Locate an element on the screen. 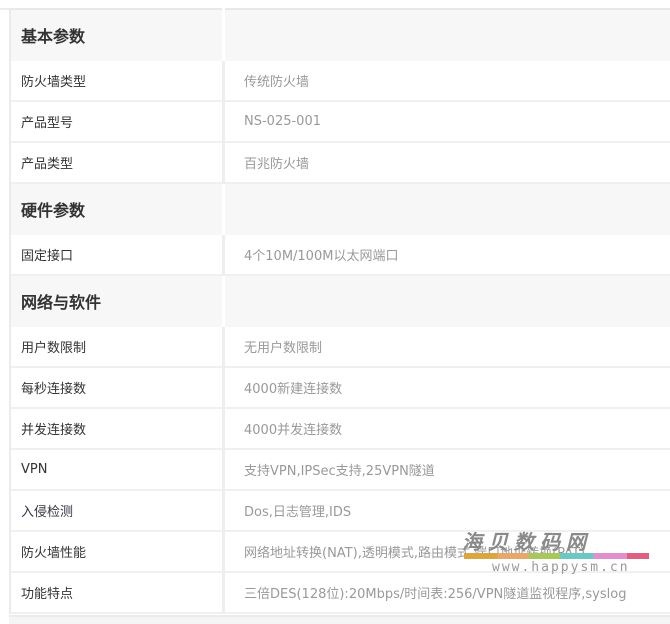  watermark-logo: 海贝数码网 is located at coordinates (527, 540).